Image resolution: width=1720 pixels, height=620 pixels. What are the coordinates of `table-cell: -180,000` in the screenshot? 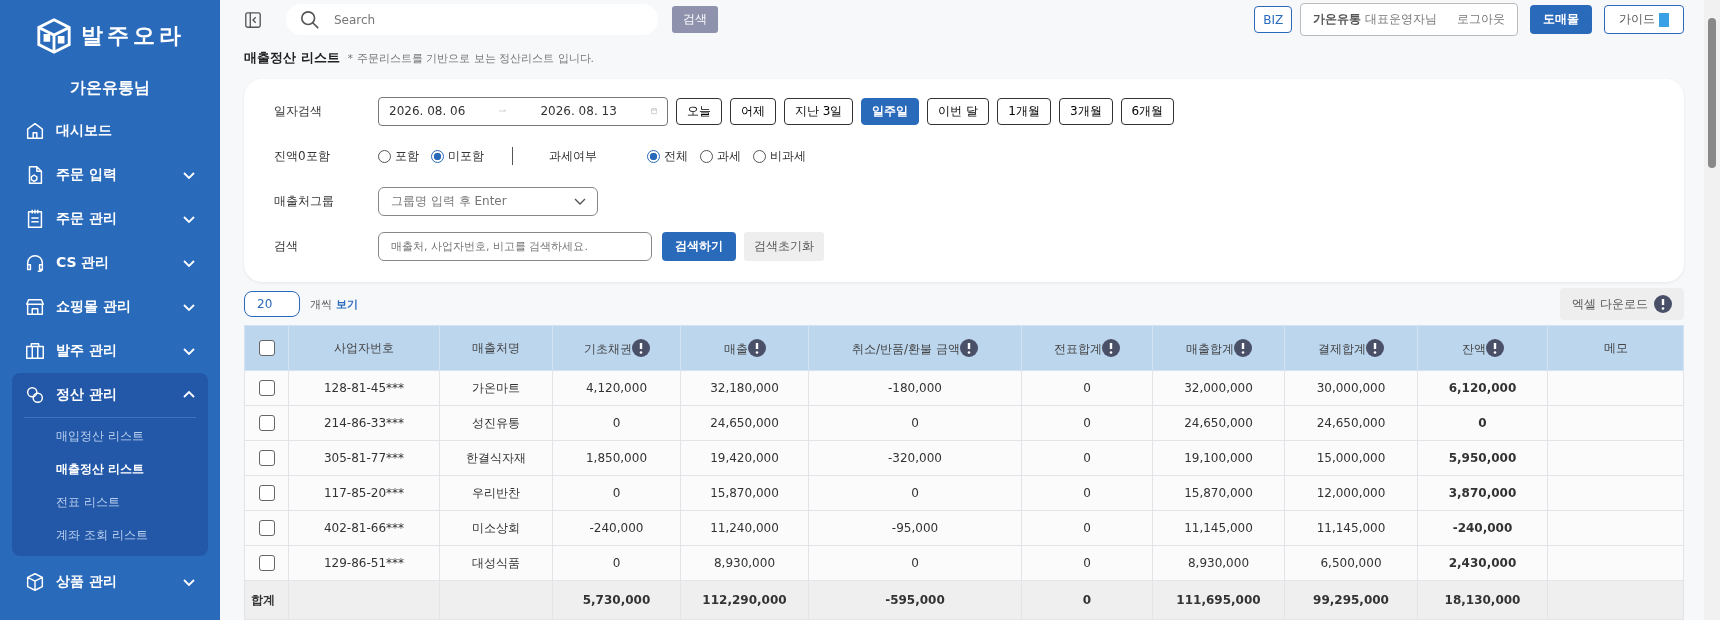 It's located at (915, 388).